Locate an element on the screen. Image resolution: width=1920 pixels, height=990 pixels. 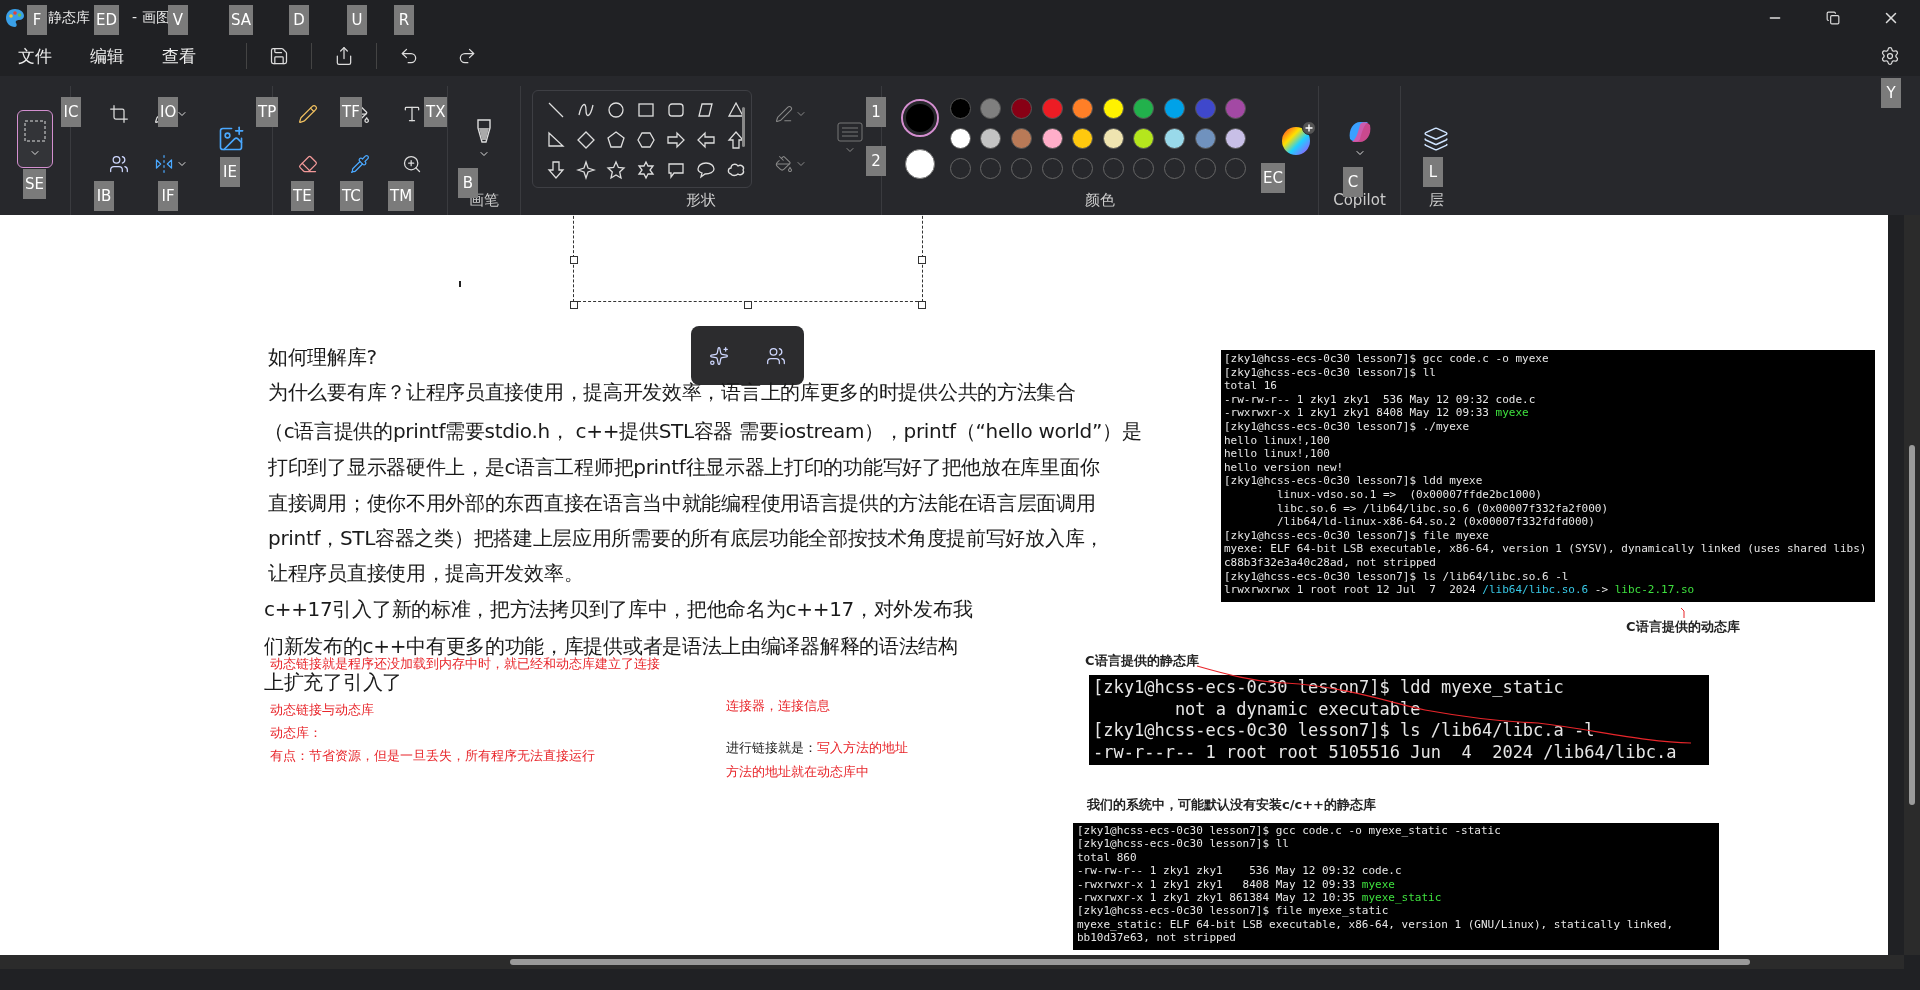
terminal-line: [zky1@hcss-ecs-0c30 lesson7]$ ldd myexe_static is located at coordinates (1329, 688).